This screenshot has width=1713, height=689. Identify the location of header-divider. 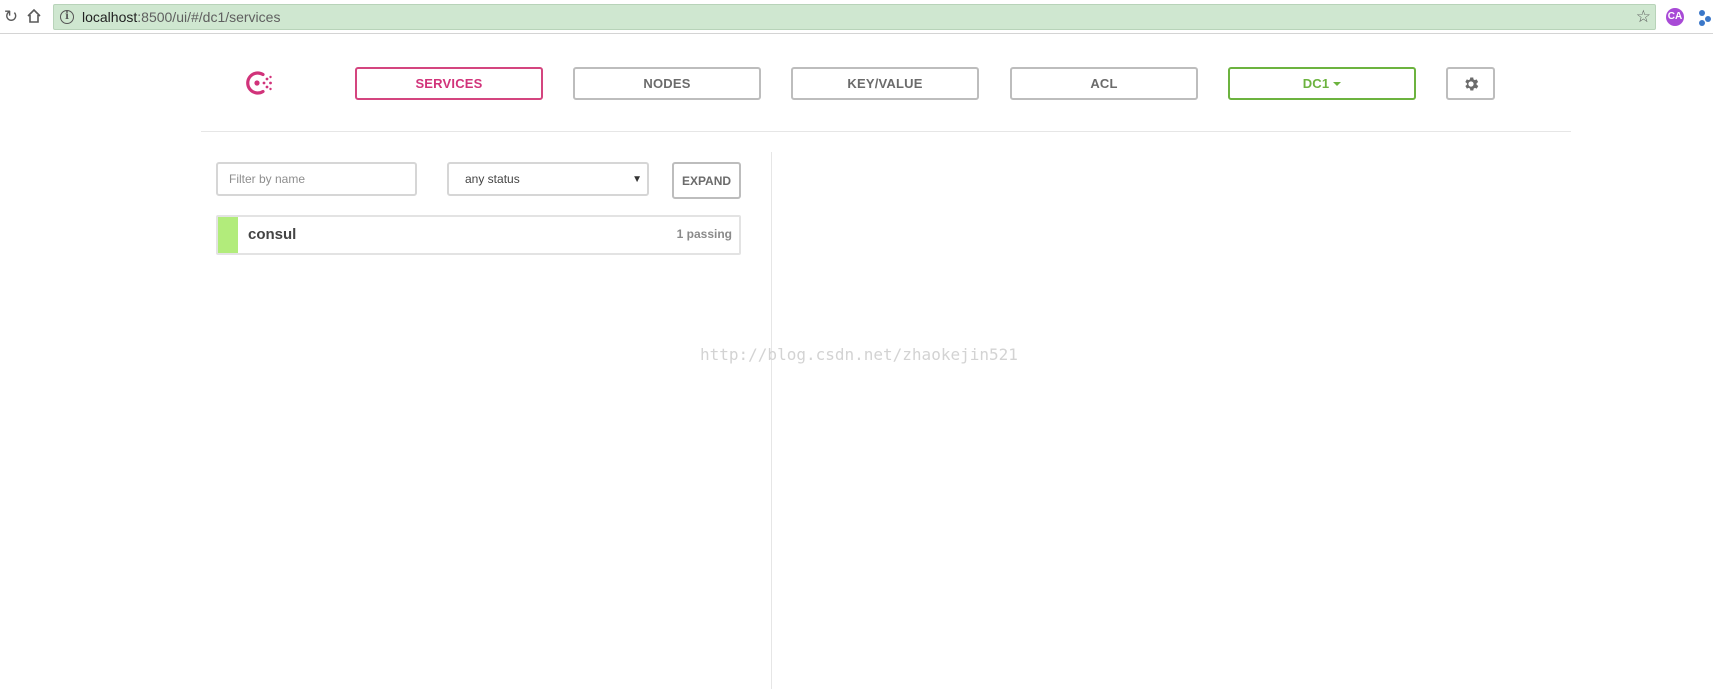
(886, 131).